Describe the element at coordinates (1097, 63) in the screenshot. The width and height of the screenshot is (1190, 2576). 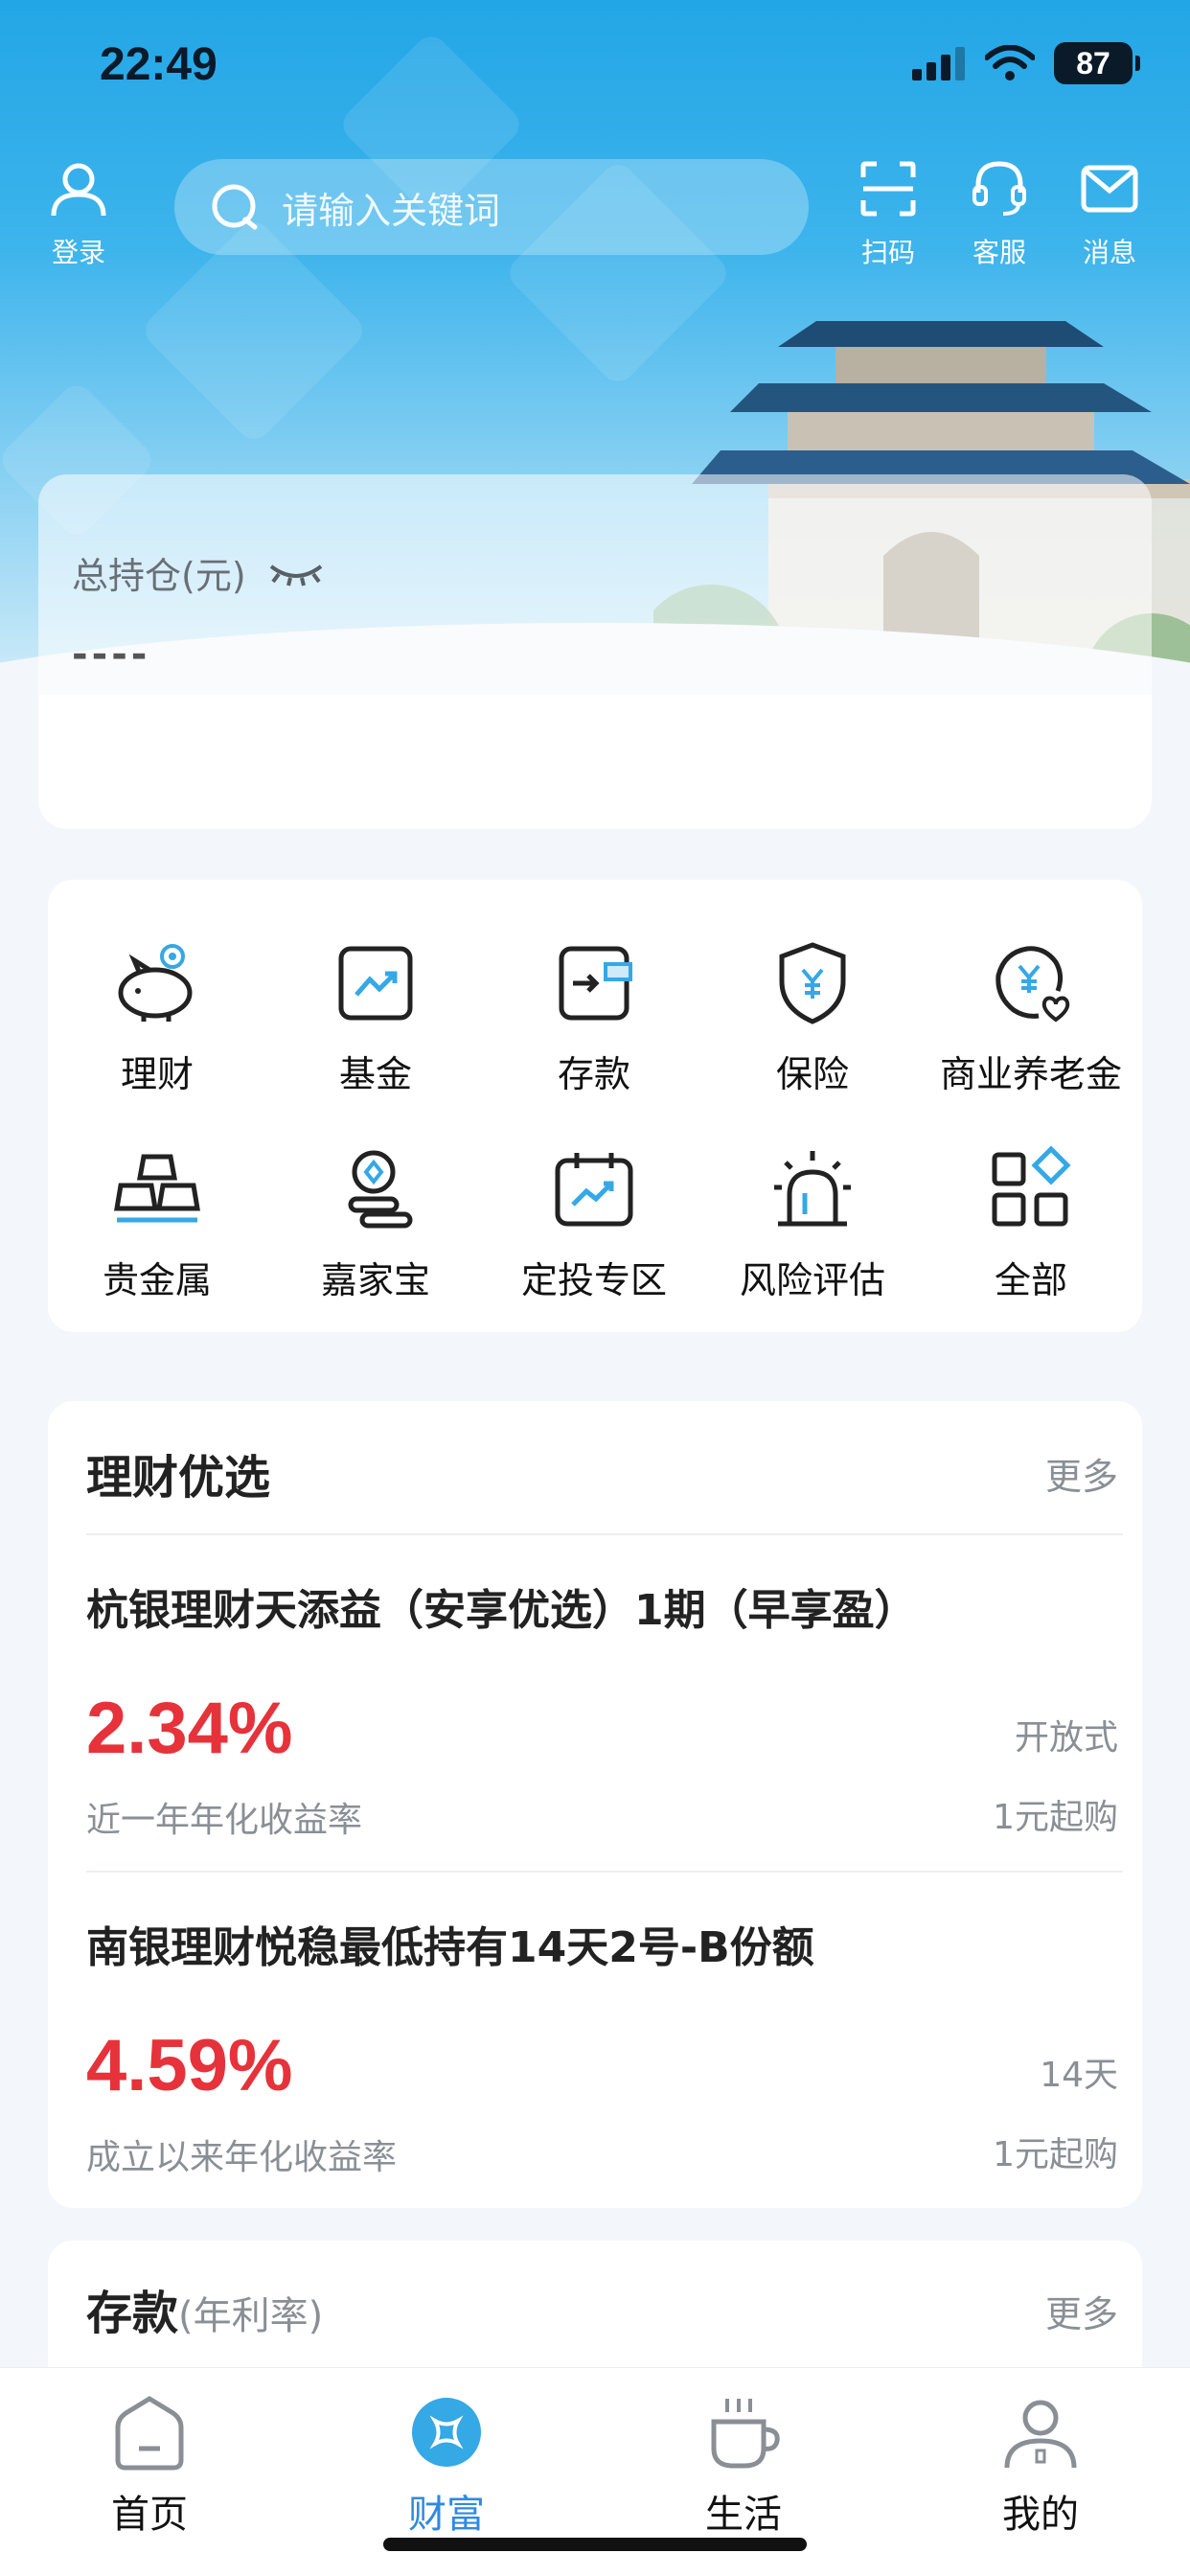
I see `battery-indicator: 87` at that location.